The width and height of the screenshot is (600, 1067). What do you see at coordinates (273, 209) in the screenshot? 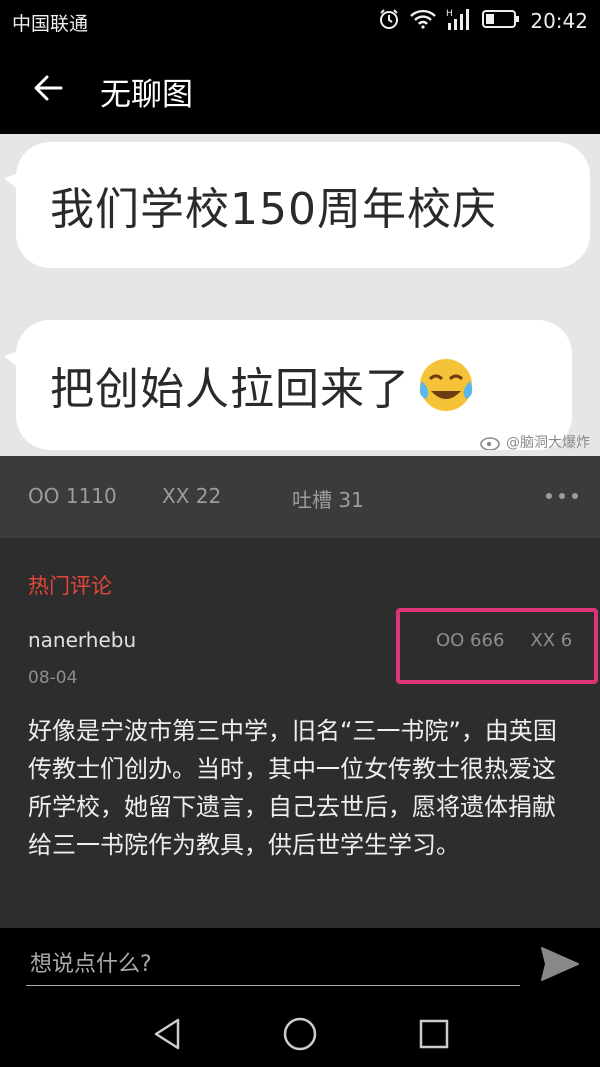
I see `chat-bubble-text-1: 我们学校150周年校庆` at bounding box center [273, 209].